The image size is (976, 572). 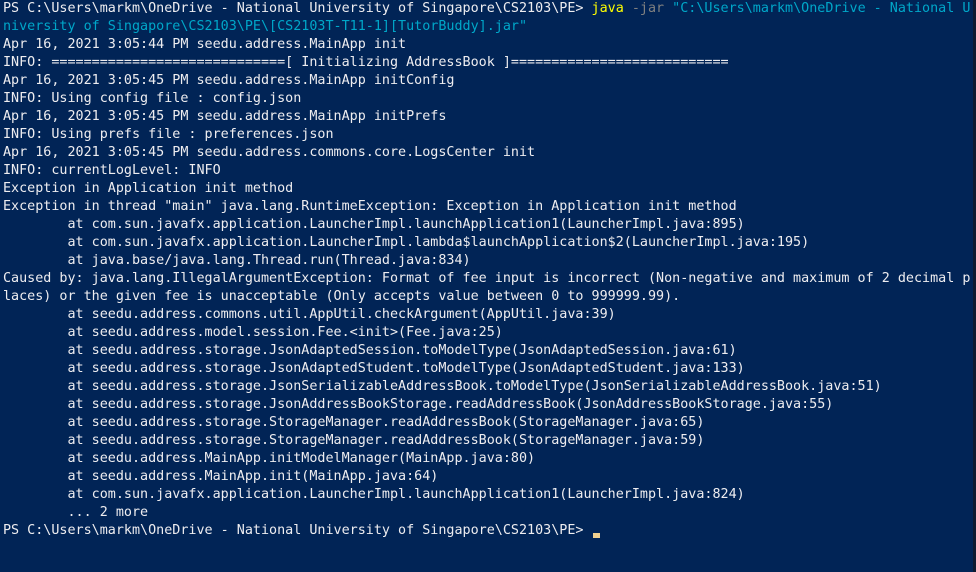 What do you see at coordinates (112, 170) in the screenshot?
I see `output-line: INFO: currentLogLevel: INFO` at bounding box center [112, 170].